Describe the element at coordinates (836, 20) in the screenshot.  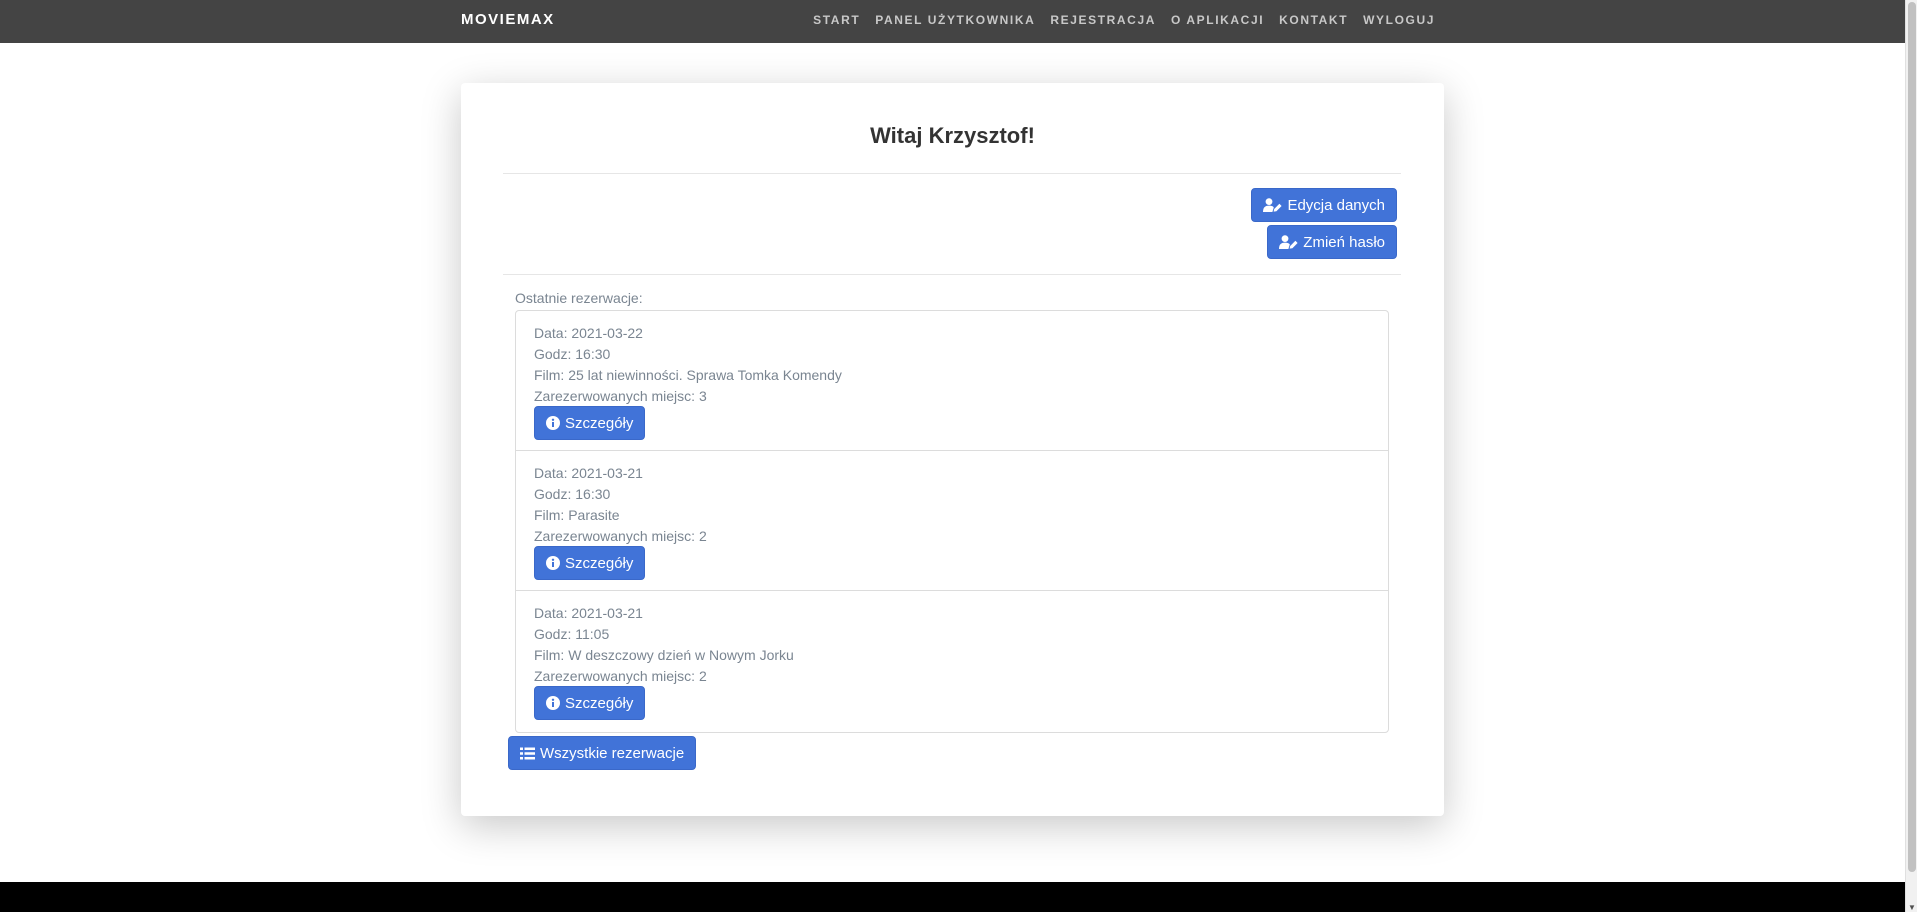
I see `nav-link-start: START` at that location.